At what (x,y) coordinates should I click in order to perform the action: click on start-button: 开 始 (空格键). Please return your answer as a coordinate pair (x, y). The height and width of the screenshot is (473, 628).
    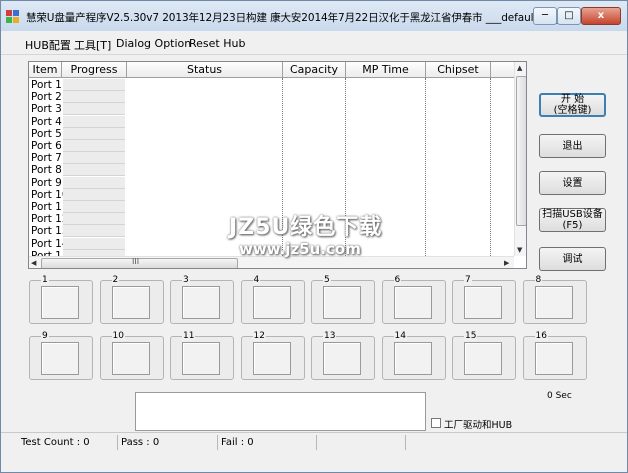
    Looking at the image, I should click on (572, 105).